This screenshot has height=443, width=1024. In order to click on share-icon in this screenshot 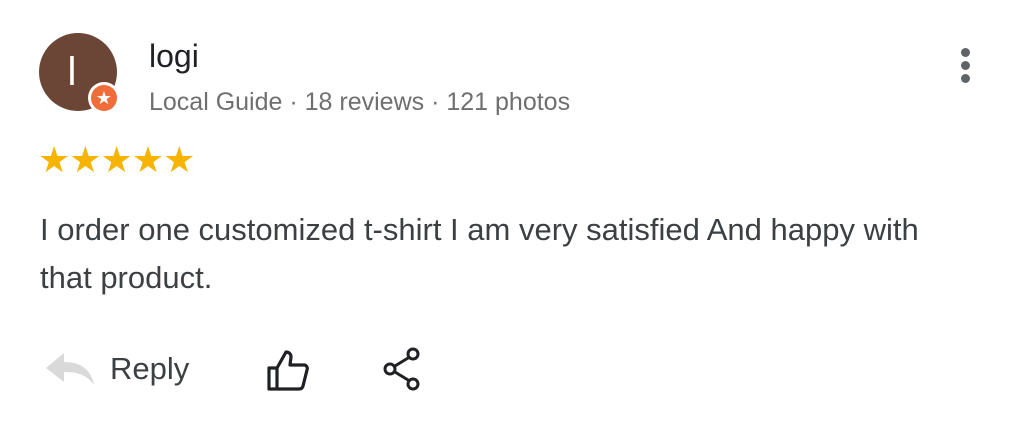, I will do `click(401, 369)`.